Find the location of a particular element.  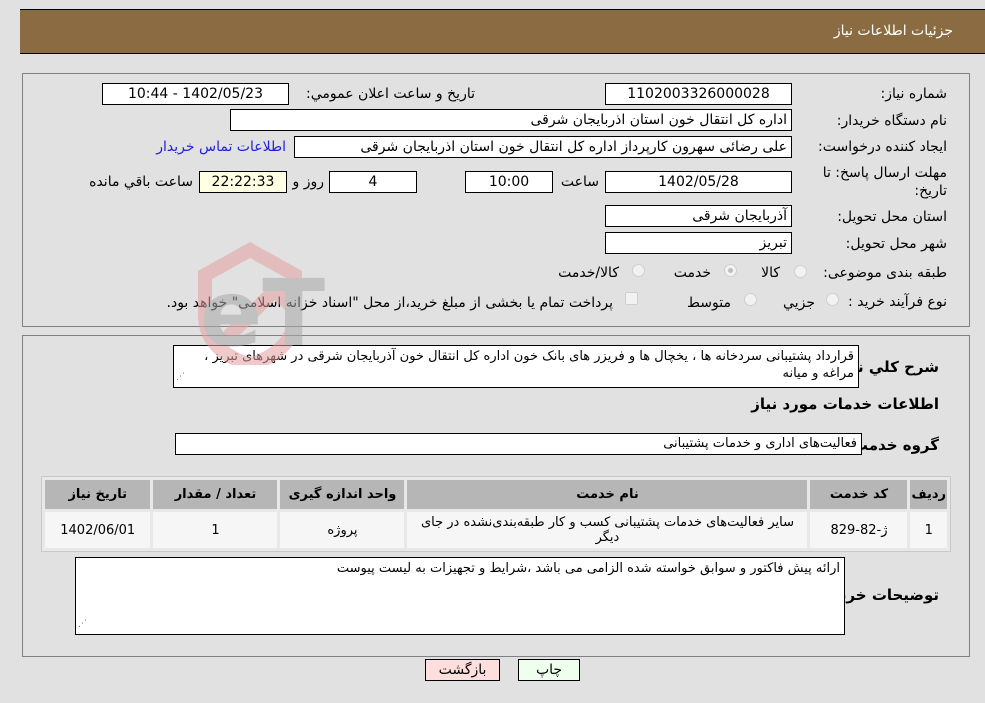

province-label: استان محل تحویل: is located at coordinates (892, 217).